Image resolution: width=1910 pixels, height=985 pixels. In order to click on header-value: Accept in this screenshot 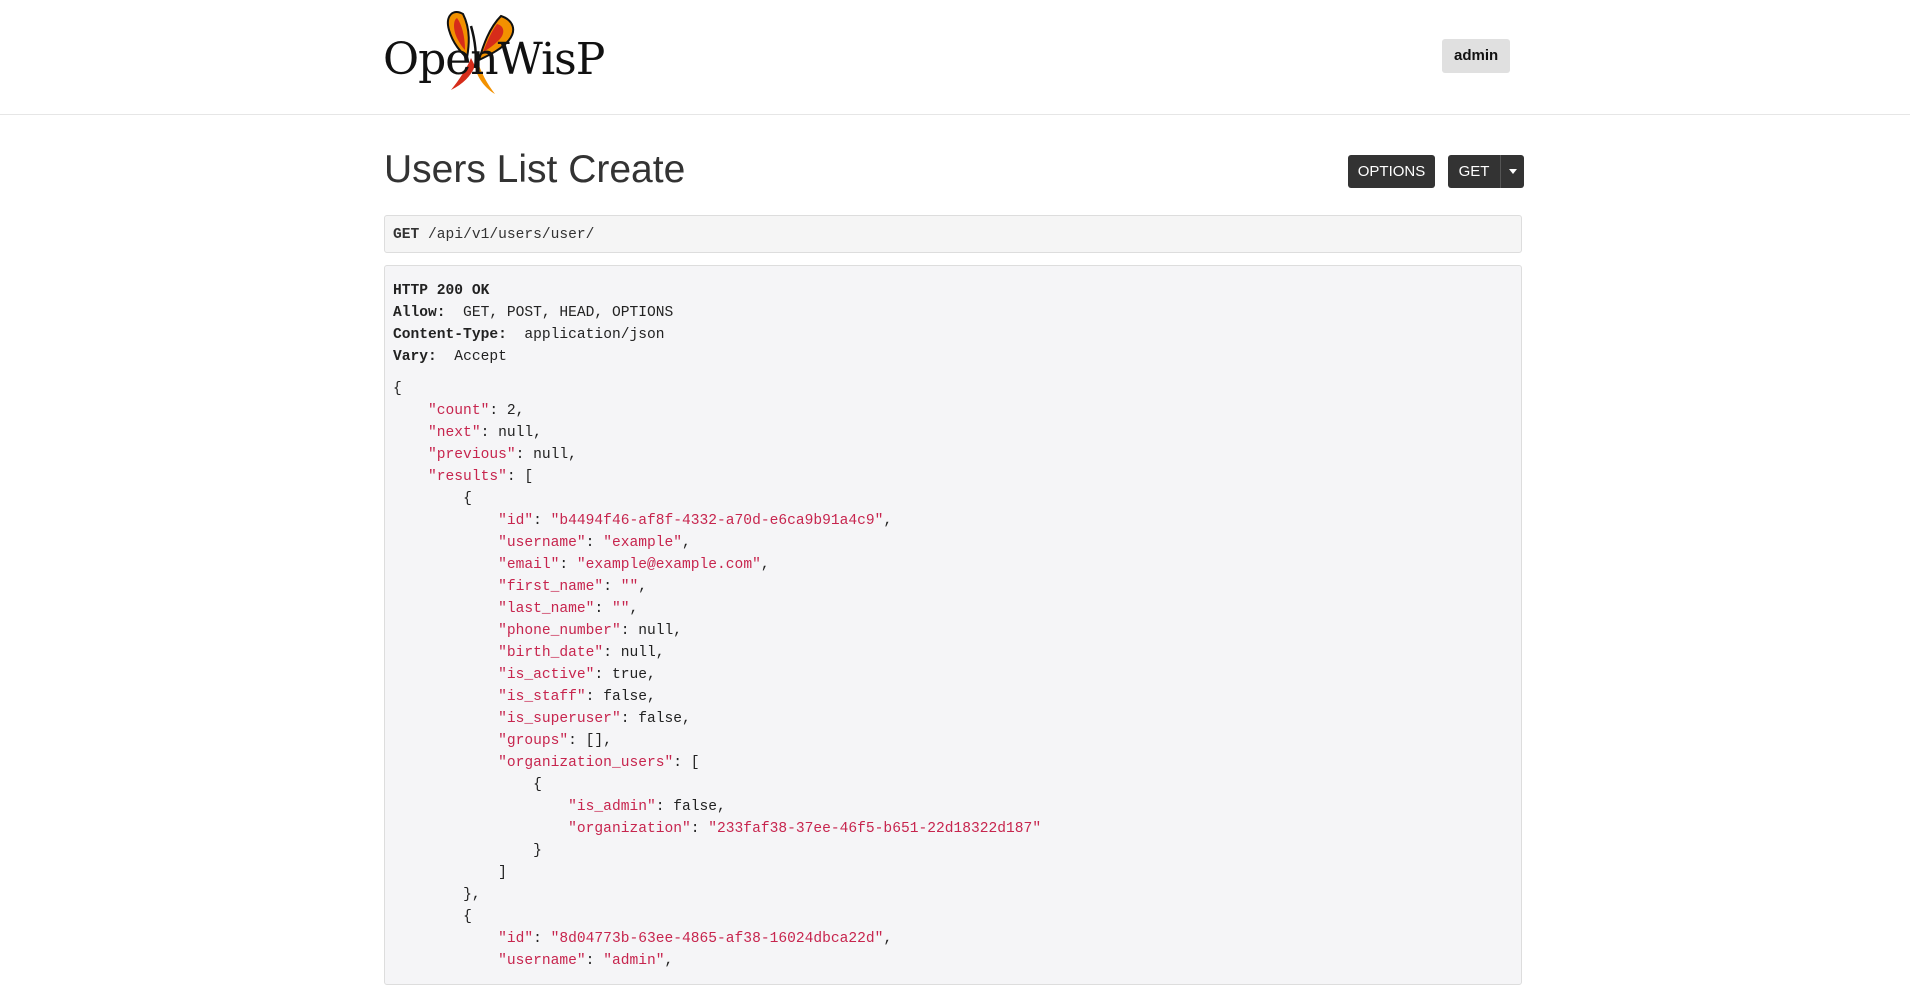, I will do `click(471, 357)`.